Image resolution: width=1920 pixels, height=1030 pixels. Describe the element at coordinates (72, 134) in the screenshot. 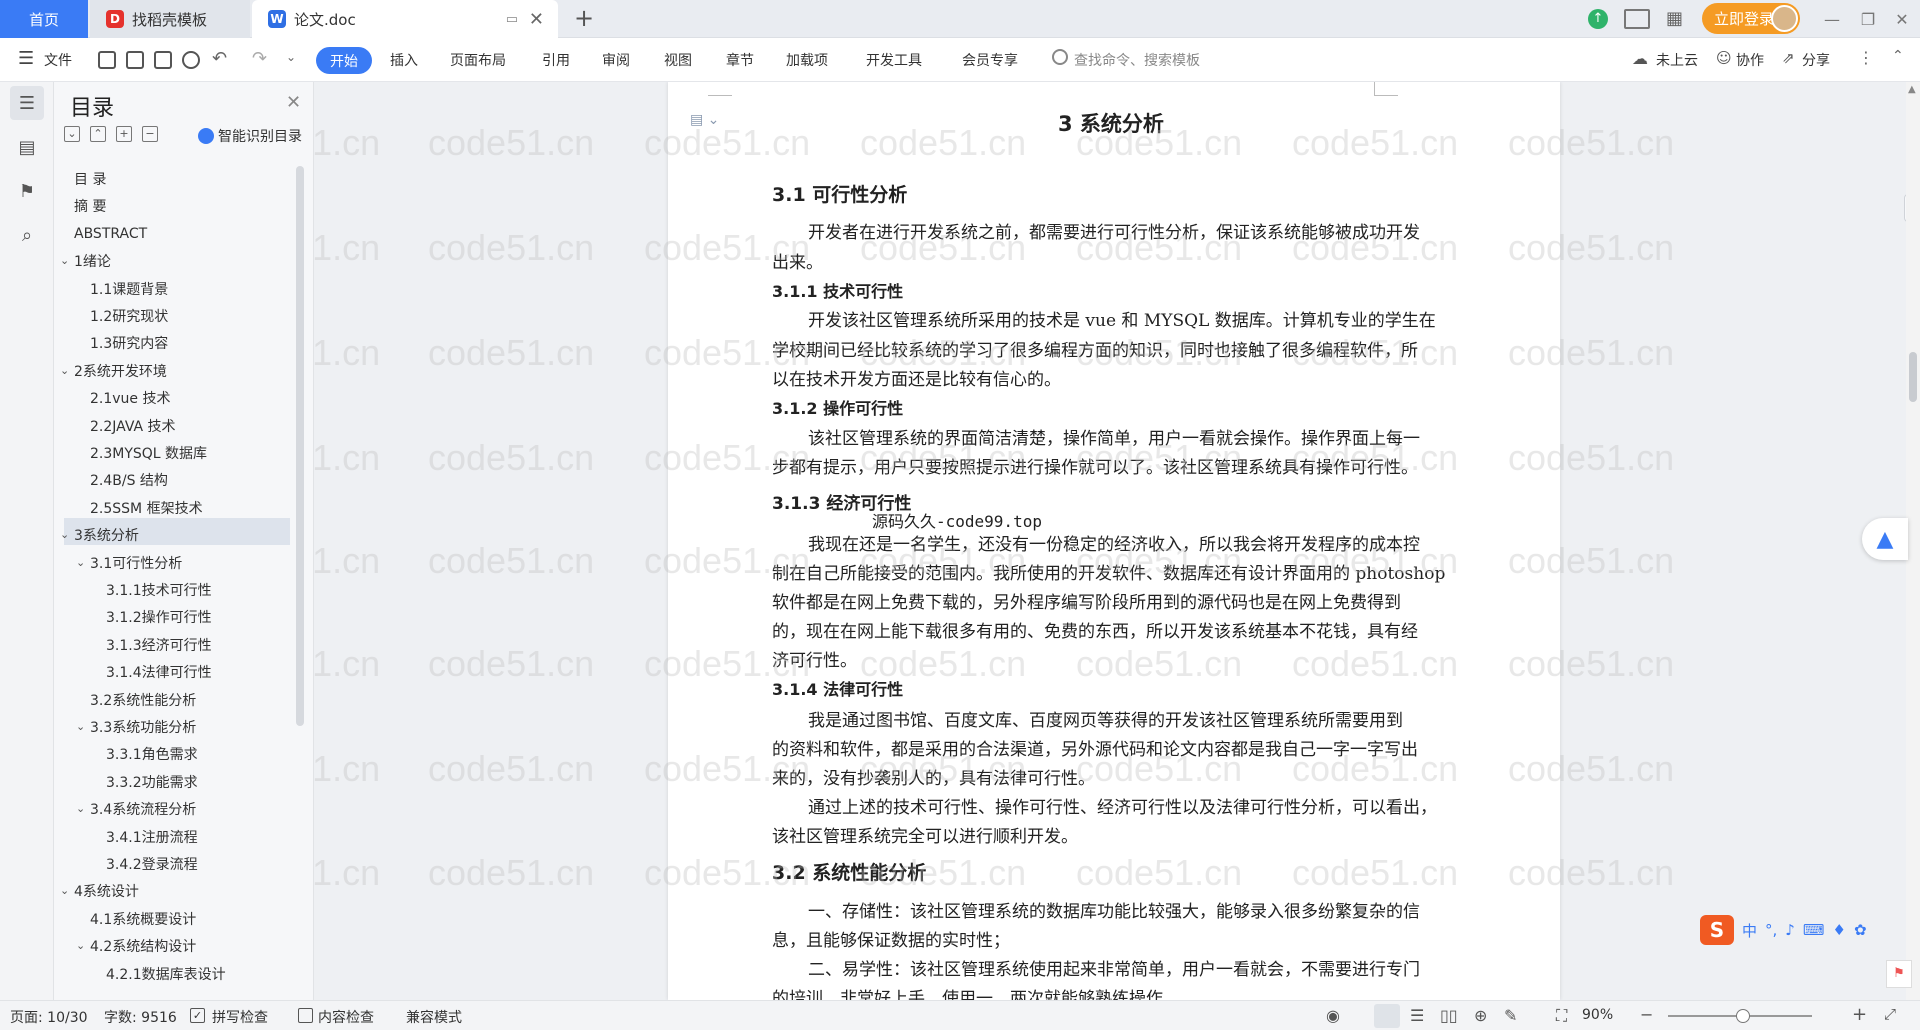

I see `expand-down-icon: ⌄` at that location.